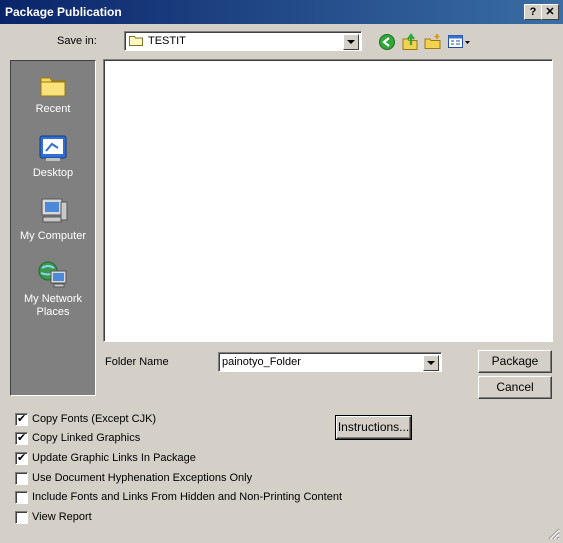 The image size is (563, 543). Describe the element at coordinates (62, 517) in the screenshot. I see `option-label: View Report` at that location.